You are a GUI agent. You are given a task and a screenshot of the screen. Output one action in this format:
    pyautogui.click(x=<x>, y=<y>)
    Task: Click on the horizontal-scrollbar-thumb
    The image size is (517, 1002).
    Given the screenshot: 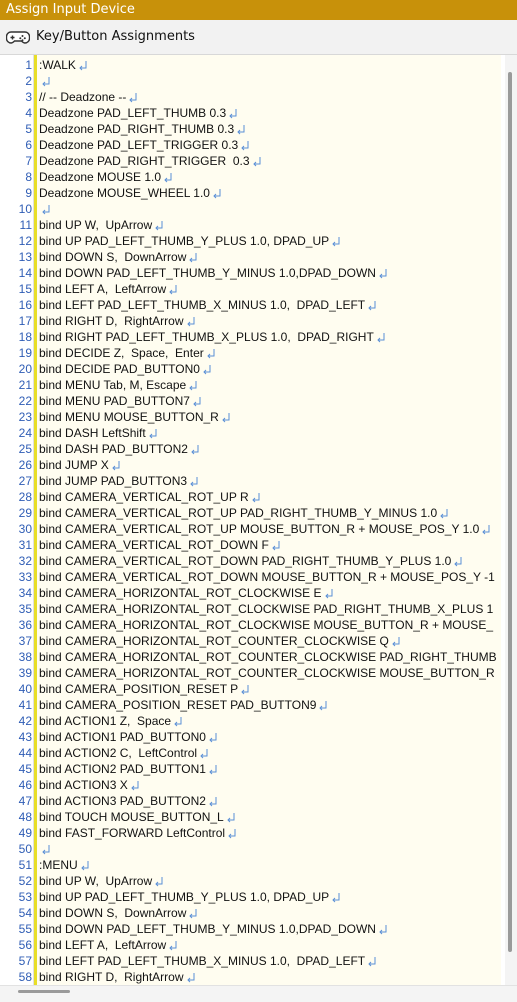 What is the action you would take?
    pyautogui.click(x=44, y=991)
    